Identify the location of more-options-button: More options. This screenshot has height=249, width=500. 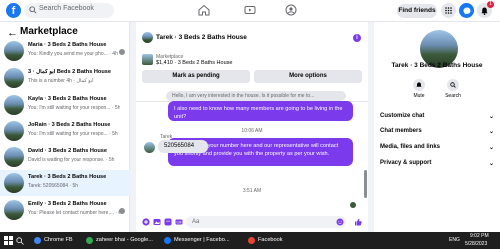
(308, 76).